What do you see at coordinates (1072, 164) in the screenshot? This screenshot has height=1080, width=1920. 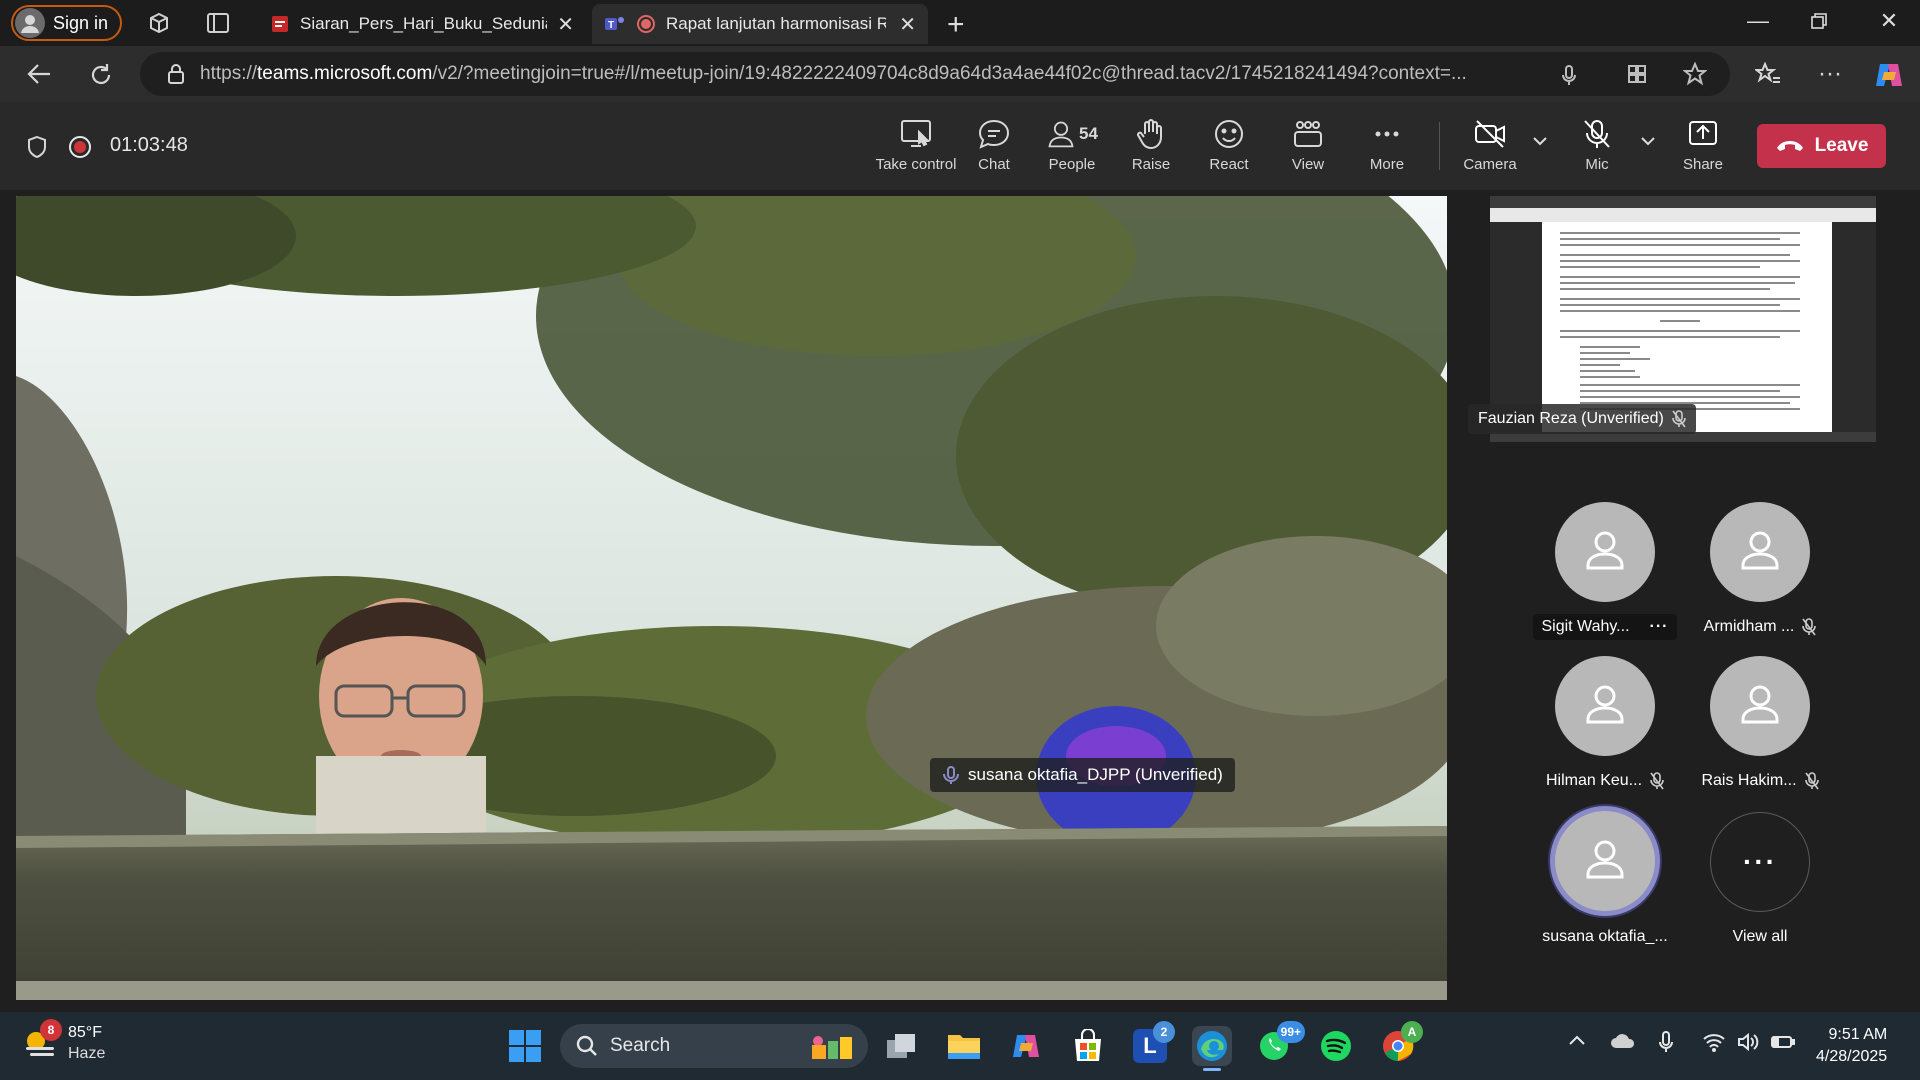 I see `people-label: People` at bounding box center [1072, 164].